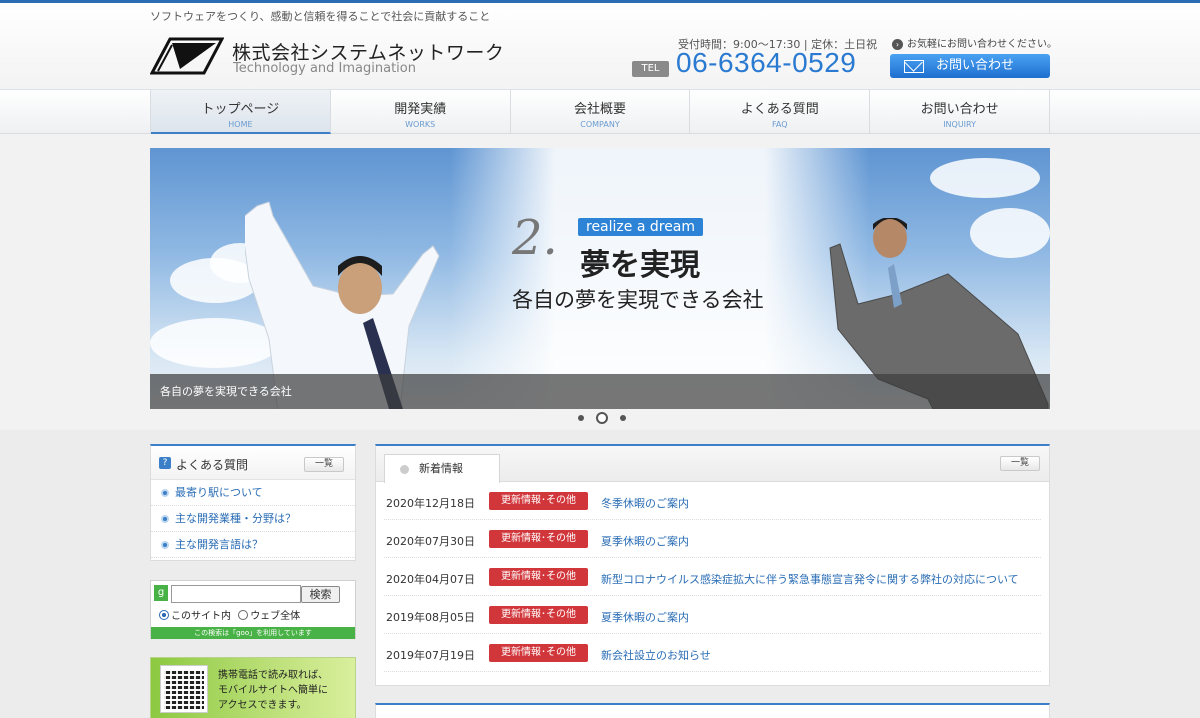 This screenshot has width=1200, height=718. I want to click on radio-site-label: このサイト内, so click(201, 616).